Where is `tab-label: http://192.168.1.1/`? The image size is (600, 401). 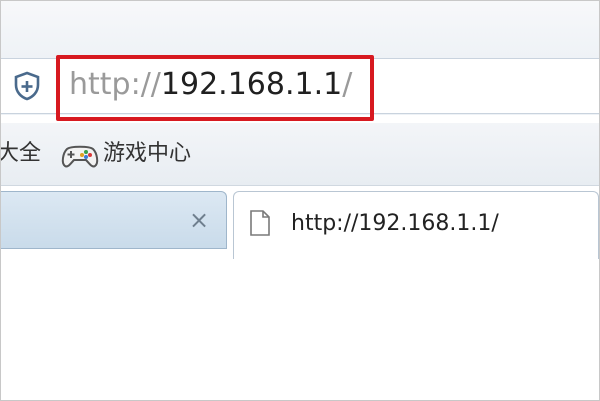 tab-label: http://192.168.1.1/ is located at coordinates (395, 223).